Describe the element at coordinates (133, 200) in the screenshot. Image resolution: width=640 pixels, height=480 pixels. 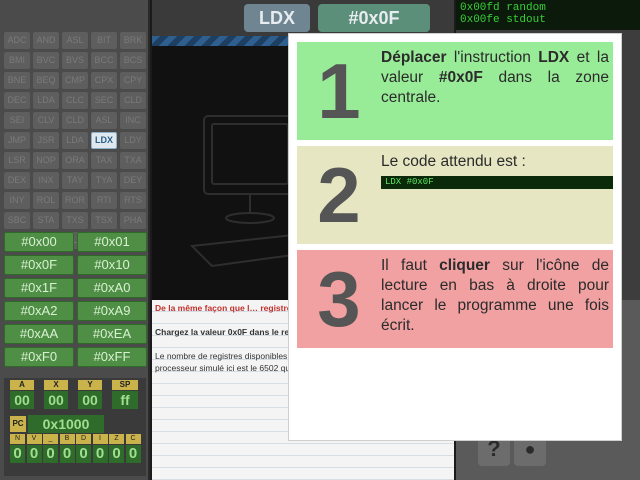
I see `opcode-rts: RTS` at that location.